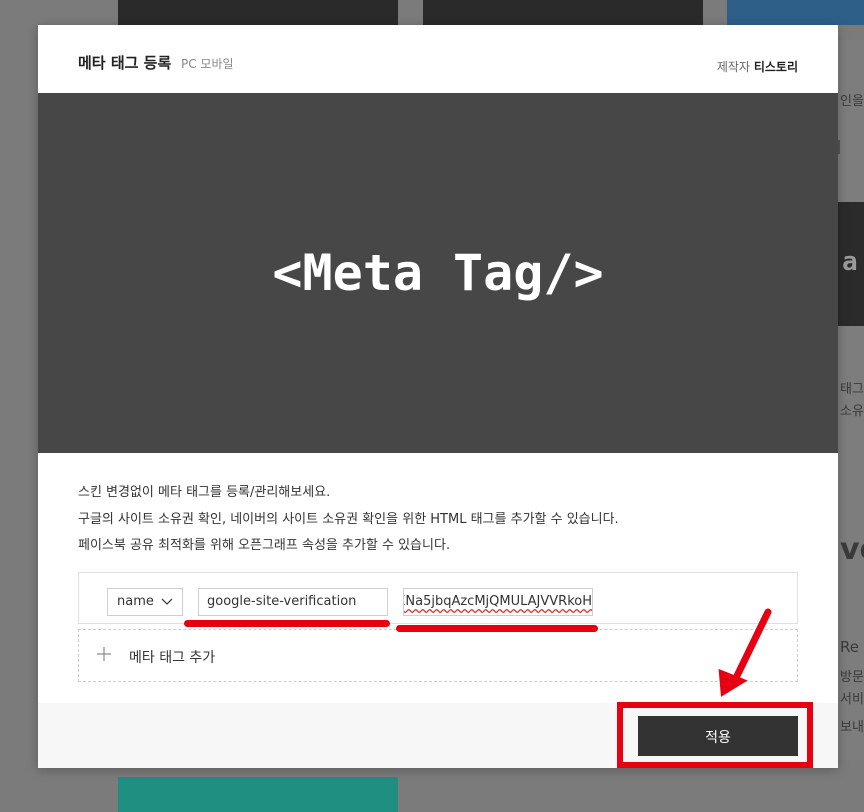 The image size is (864, 812). What do you see at coordinates (745, 652) in the screenshot?
I see `annotation-arrow-icon` at bounding box center [745, 652].